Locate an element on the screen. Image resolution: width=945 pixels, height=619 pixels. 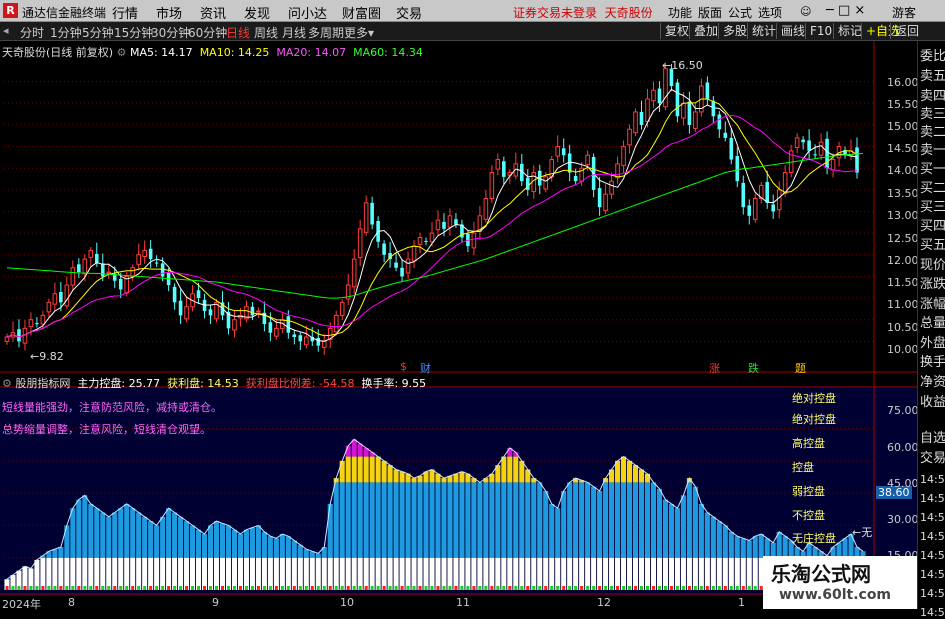
side-panel-item: 卖二 is located at coordinates (932, 130).